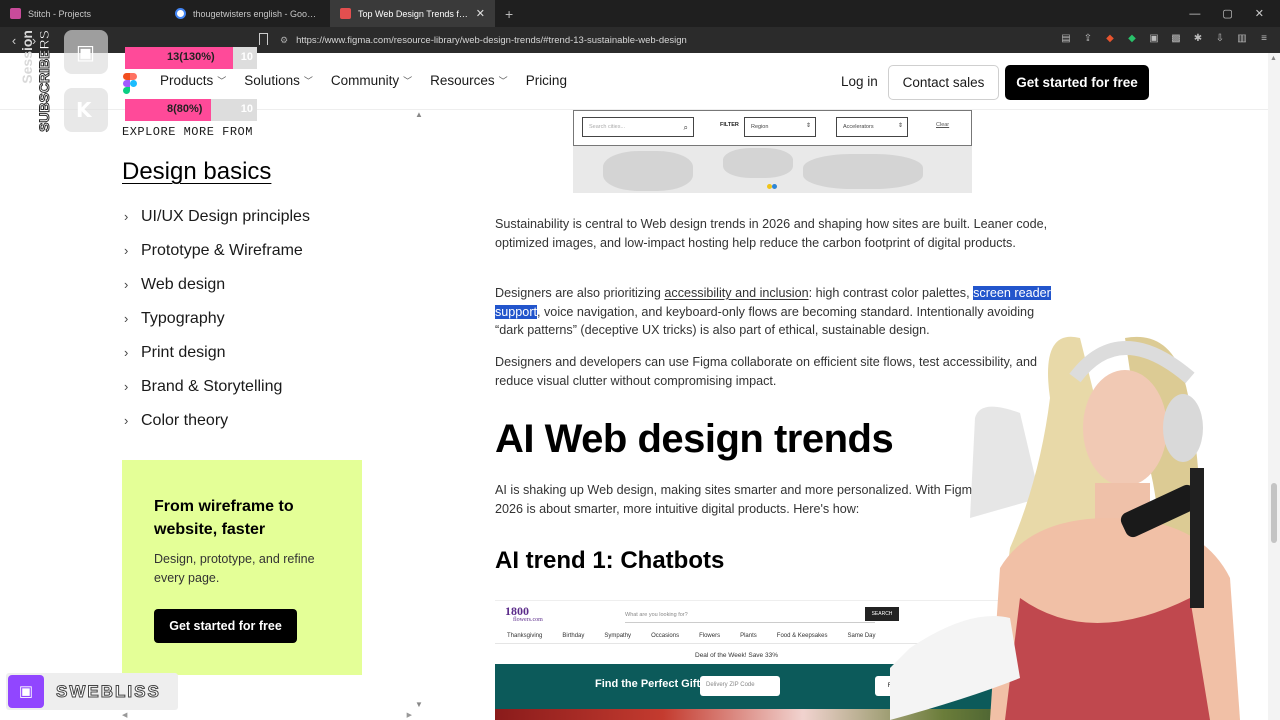 The width and height of the screenshot is (1280, 720). Describe the element at coordinates (1165, 39) in the screenshot. I see `browser-extensions: ▤ ⇪ ◆ ◆ ▣ ▩ ✱ ⇩ ▥ ≡` at that location.